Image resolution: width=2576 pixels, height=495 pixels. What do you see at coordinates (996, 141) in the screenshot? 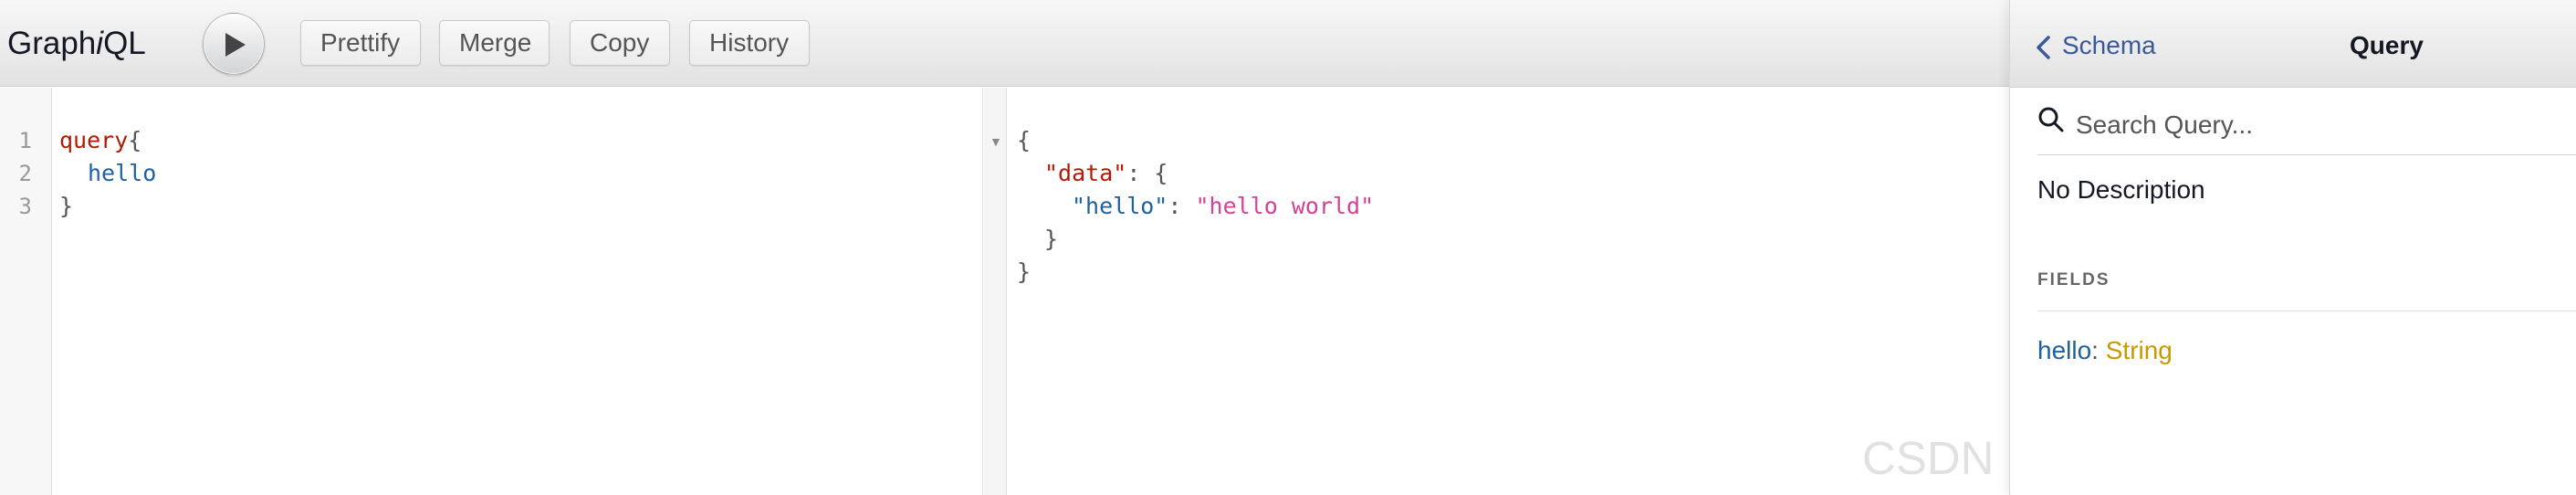
I see `fold-arrow-icon: ▼` at bounding box center [996, 141].